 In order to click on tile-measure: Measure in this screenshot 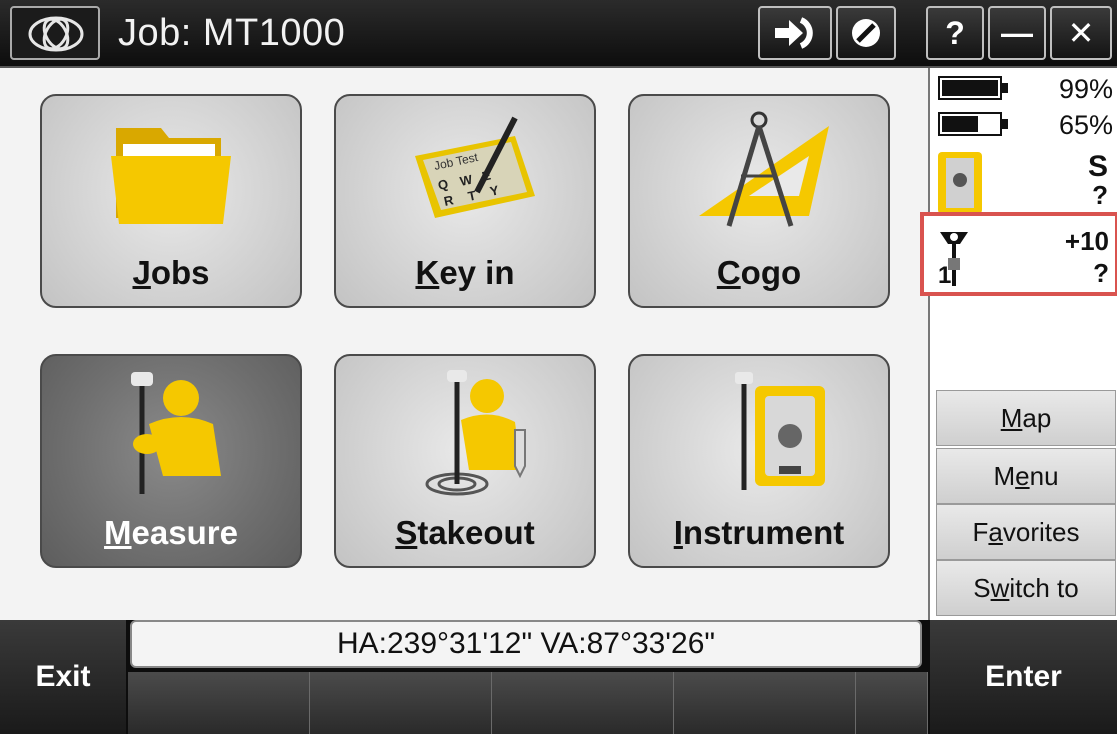, I will do `click(171, 461)`.